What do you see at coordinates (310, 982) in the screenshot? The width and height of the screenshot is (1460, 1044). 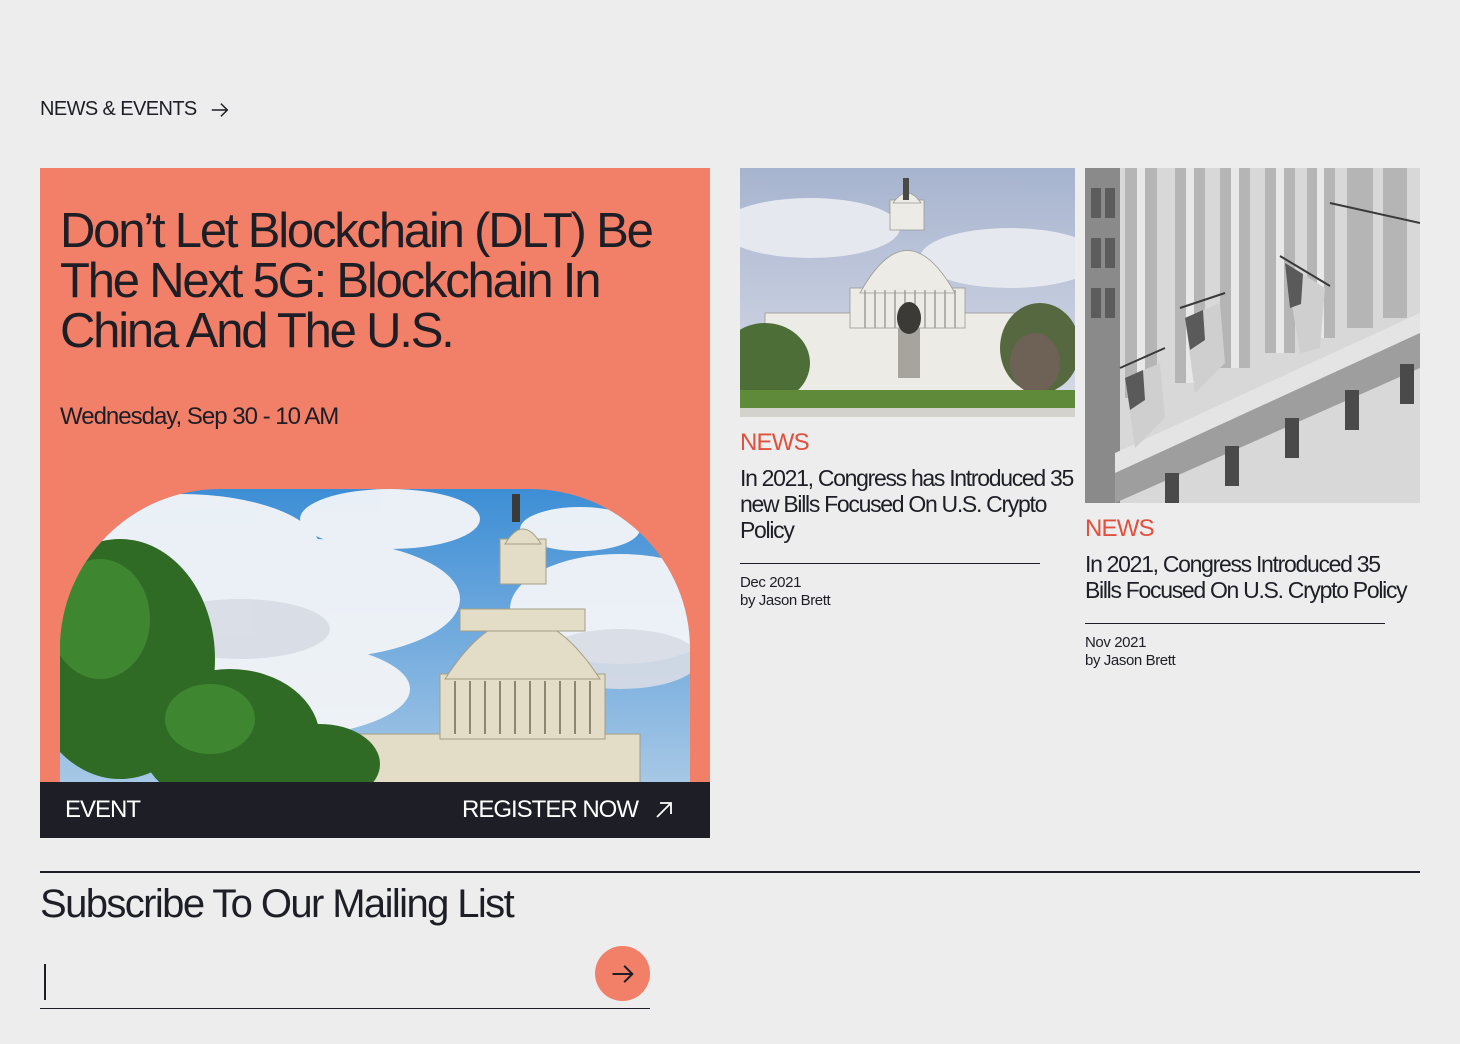 I see `email-input` at bounding box center [310, 982].